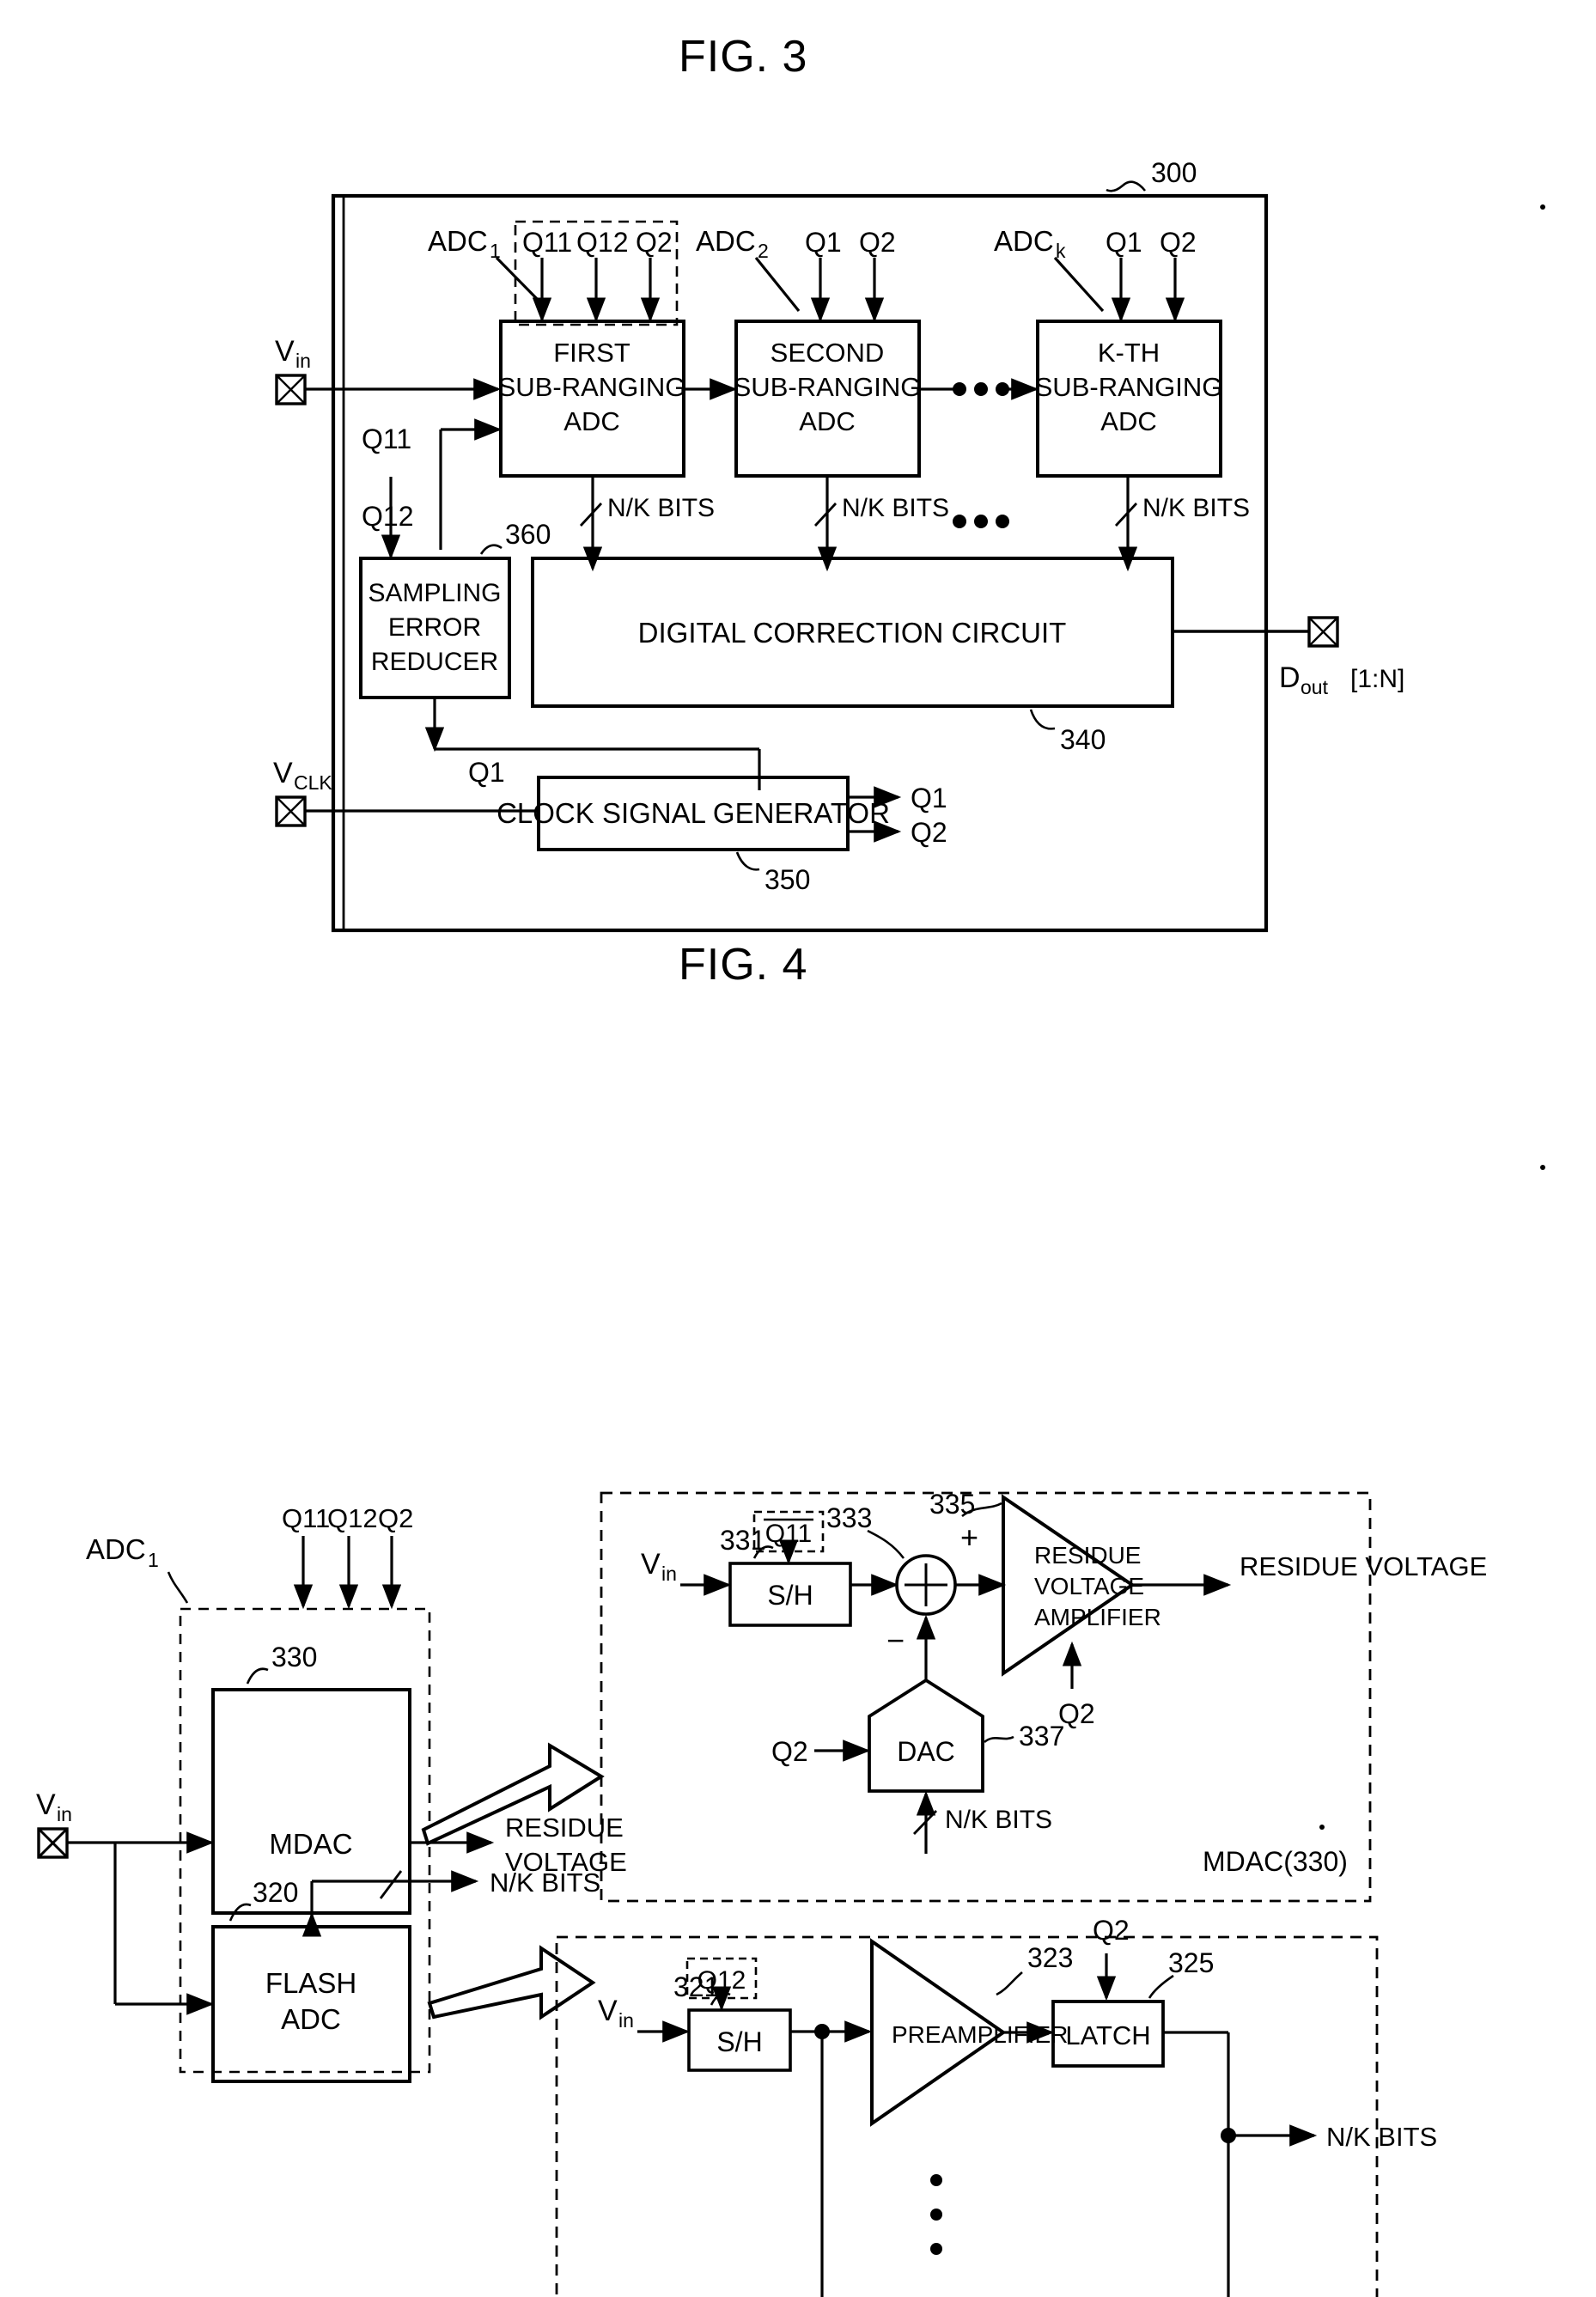 The width and height of the screenshot is (1596, 2297). Describe the element at coordinates (528, 534) in the screenshot. I see `ref-360: 360` at that location.